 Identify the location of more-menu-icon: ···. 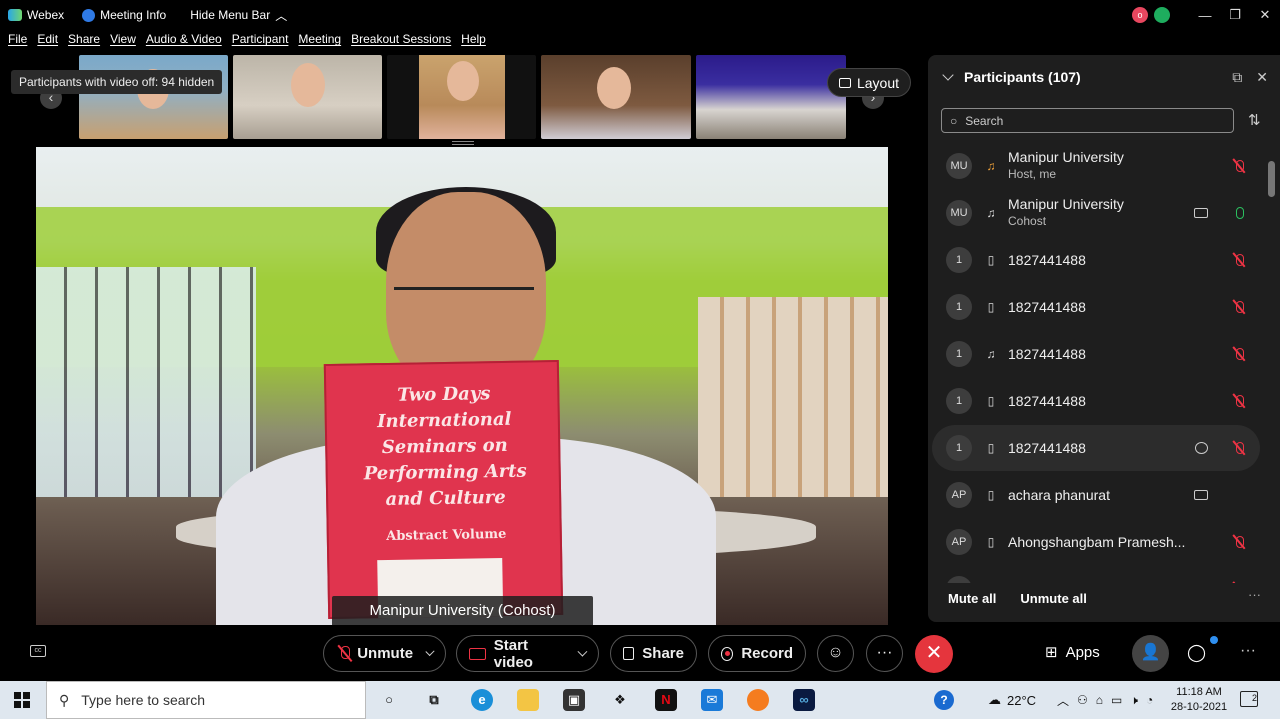
(1248, 651).